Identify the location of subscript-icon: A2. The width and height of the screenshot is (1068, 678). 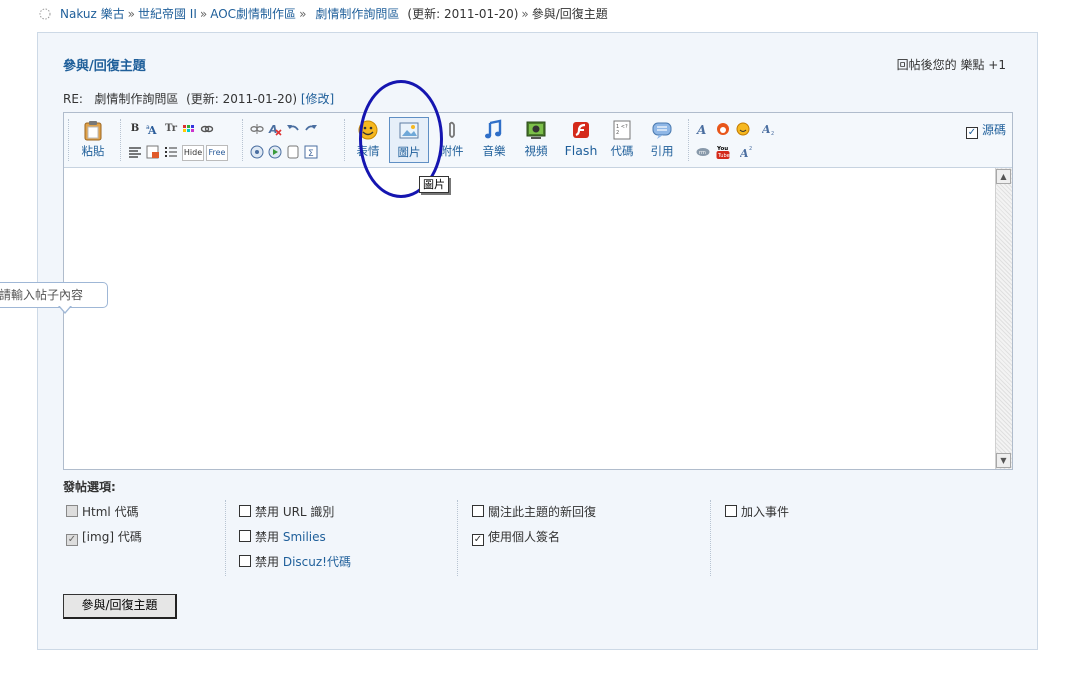
(769, 129).